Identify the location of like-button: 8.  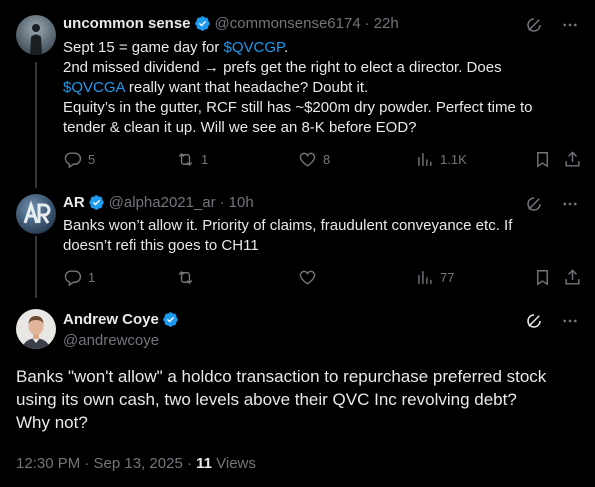
(314, 159).